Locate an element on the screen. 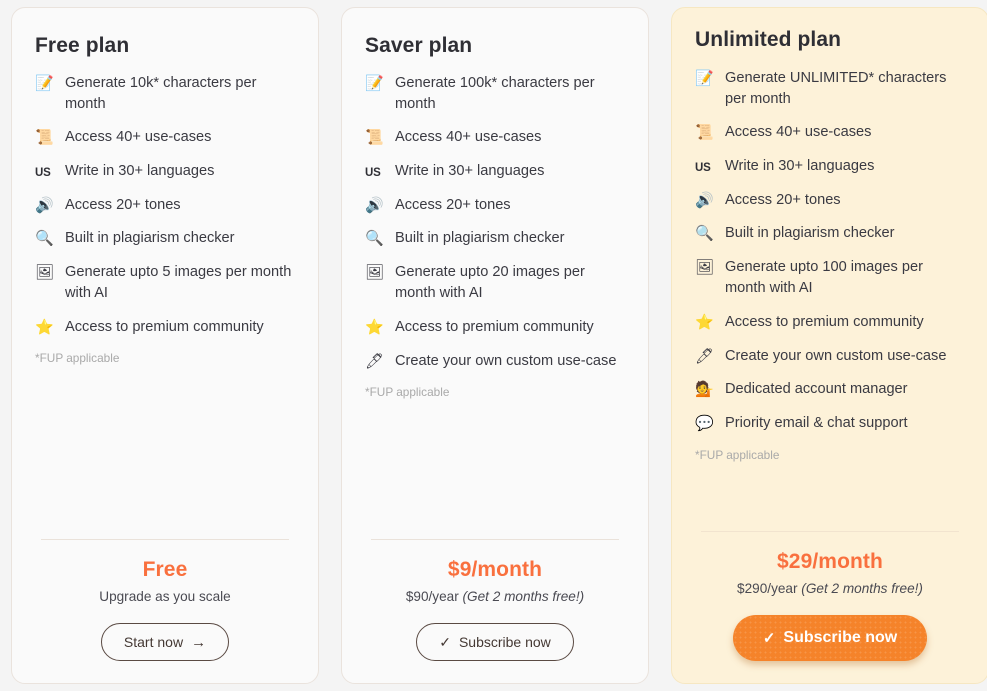 This screenshot has width=987, height=691. feature-label: Priority email & chat support is located at coordinates (816, 423).